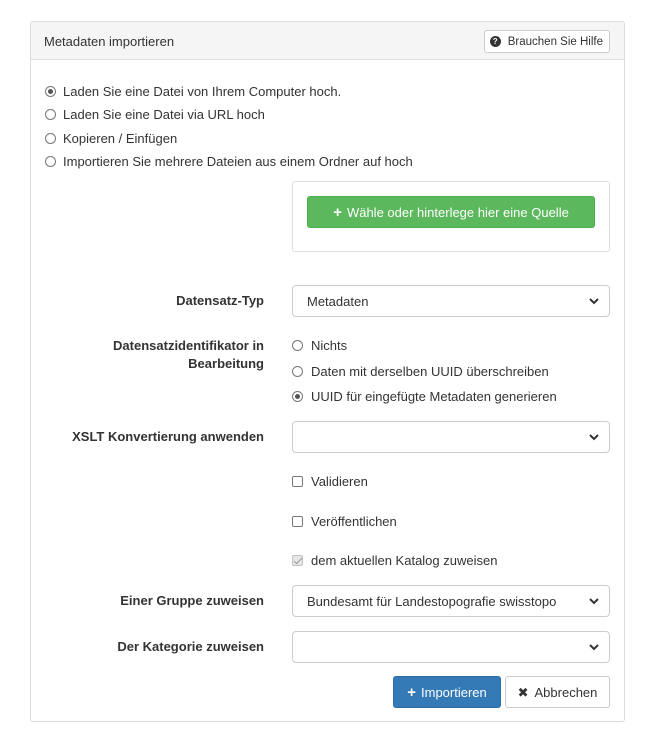  Describe the element at coordinates (339, 481) in the screenshot. I see `validate-label: Validieren` at that location.